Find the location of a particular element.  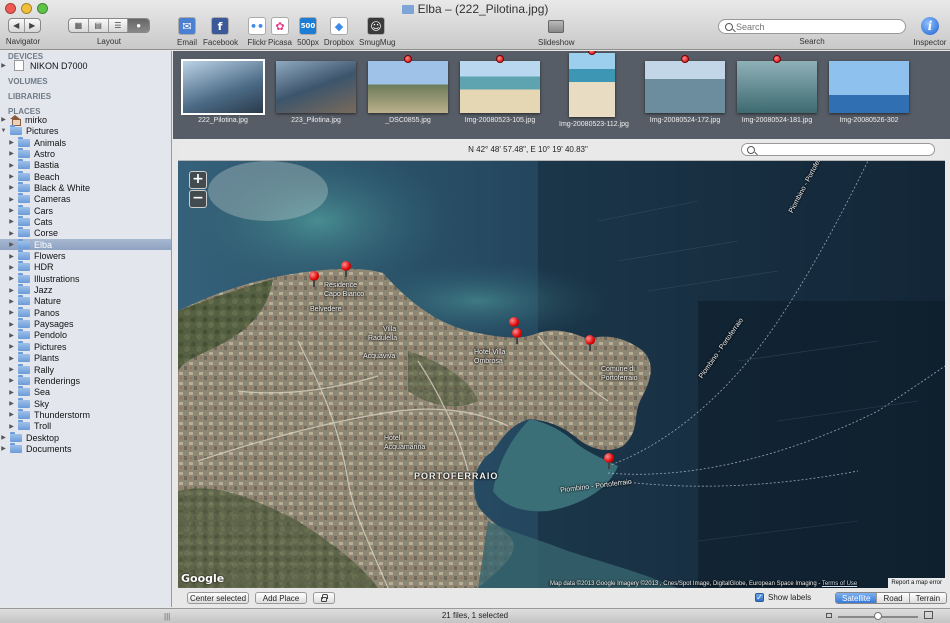

sidebar-item-jazz: ▶ Jazz is located at coordinates (85, 290).